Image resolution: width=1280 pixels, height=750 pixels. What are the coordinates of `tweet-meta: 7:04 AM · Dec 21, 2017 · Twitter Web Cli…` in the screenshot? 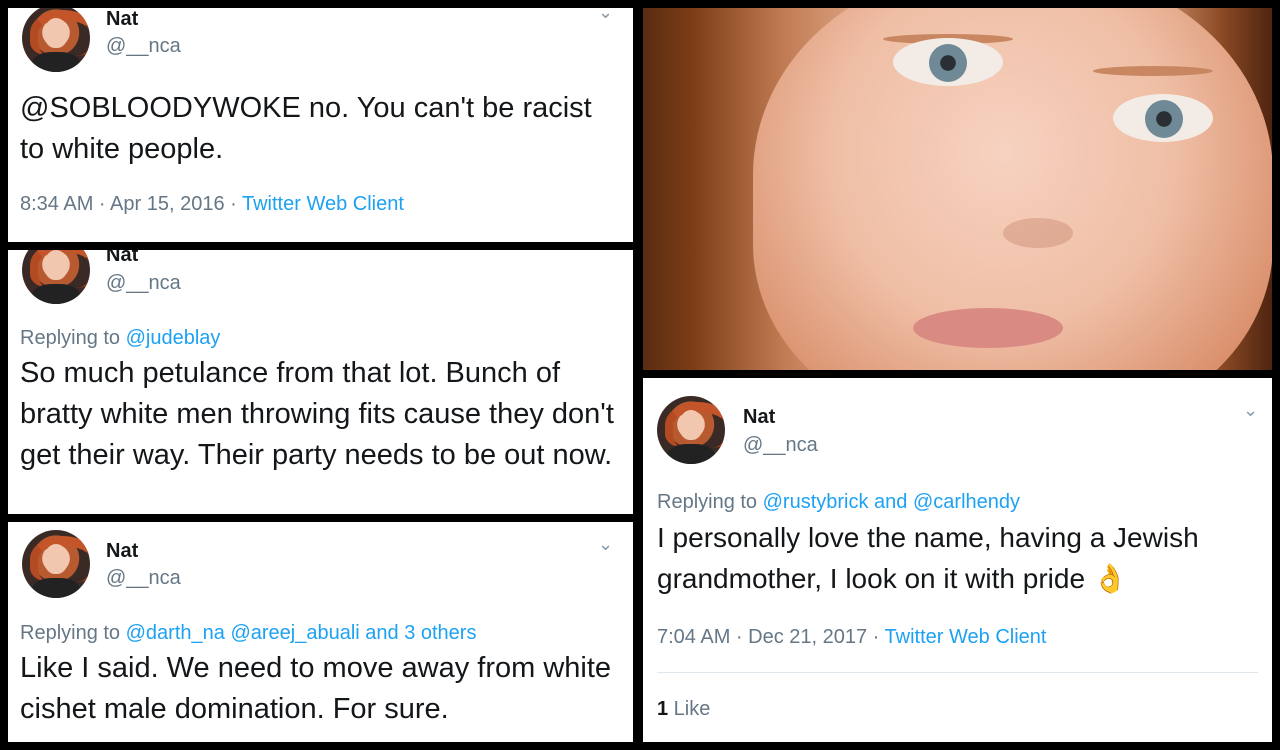 It's located at (851, 637).